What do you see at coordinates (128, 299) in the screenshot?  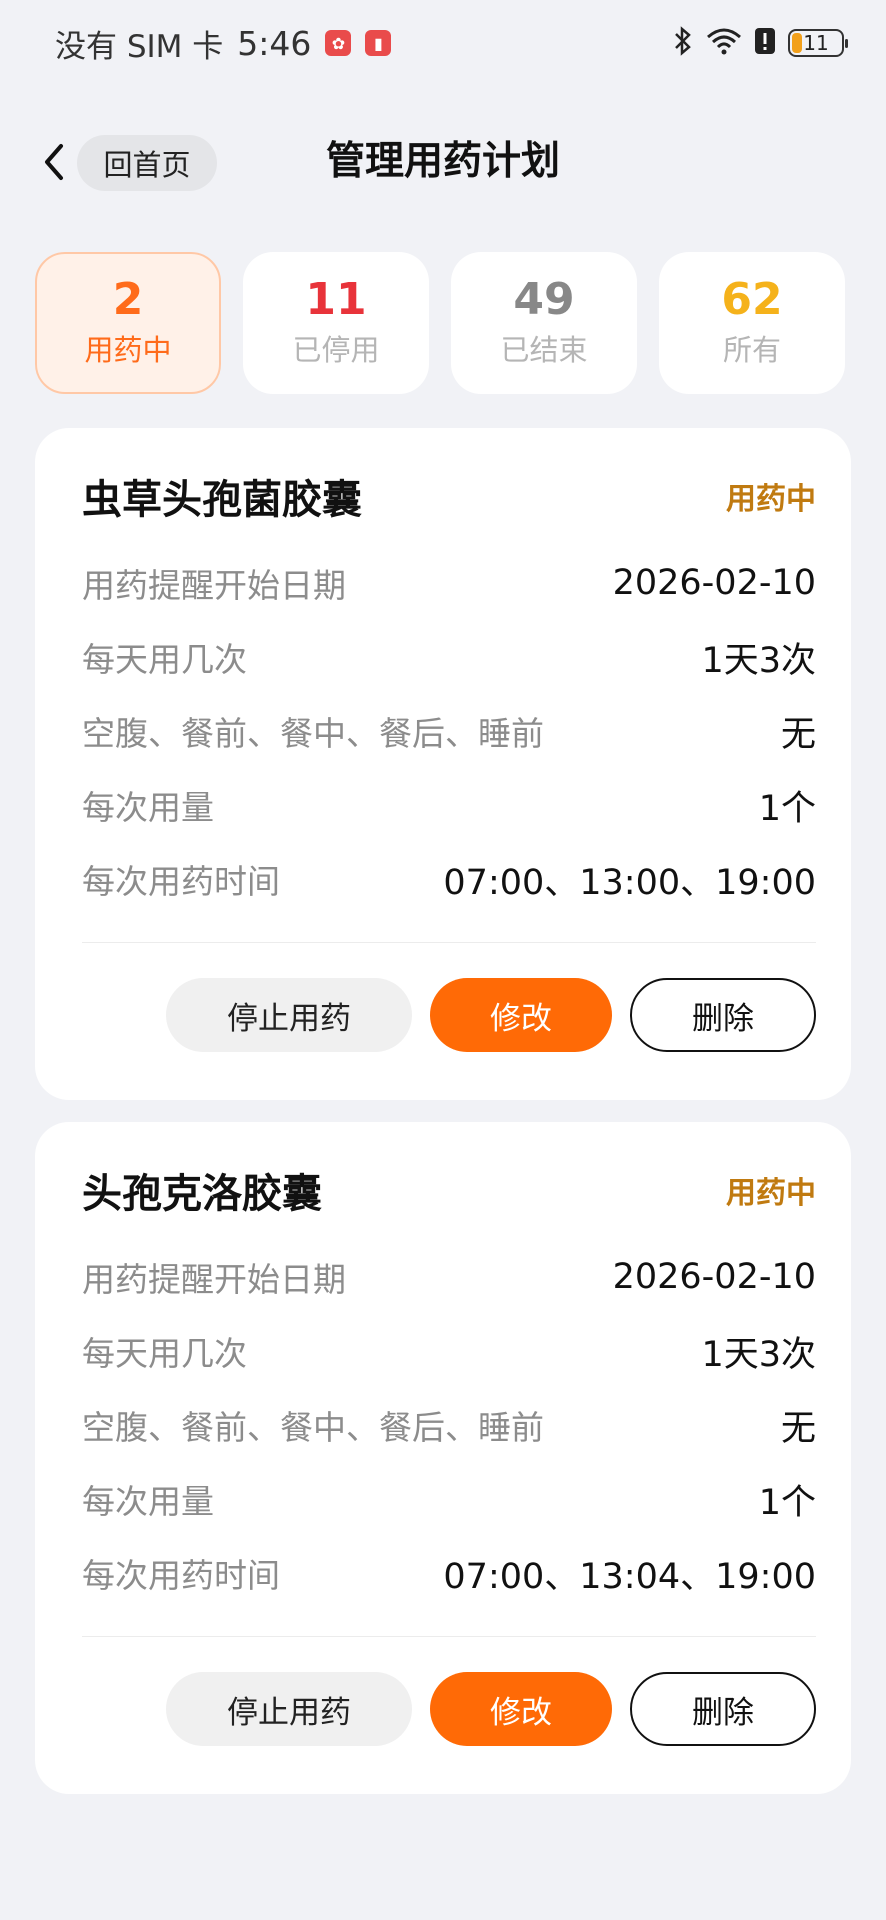 I see `tab-count: 2` at bounding box center [128, 299].